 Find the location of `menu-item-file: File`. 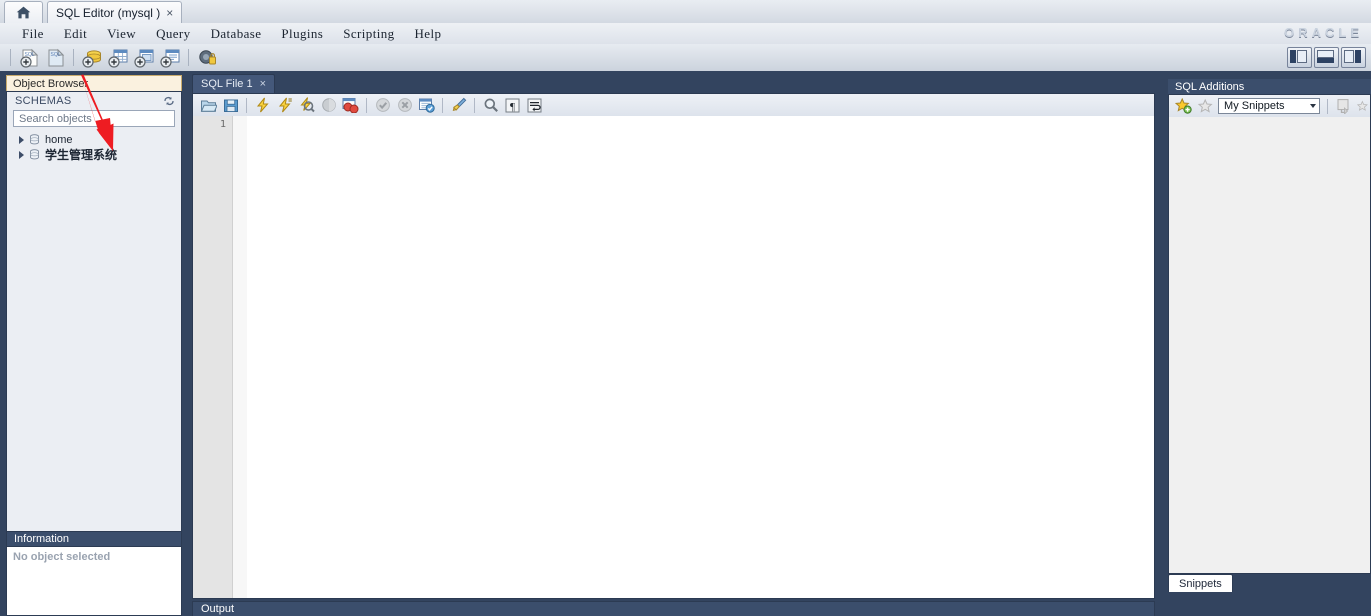

menu-item-file: File is located at coordinates (33, 34).